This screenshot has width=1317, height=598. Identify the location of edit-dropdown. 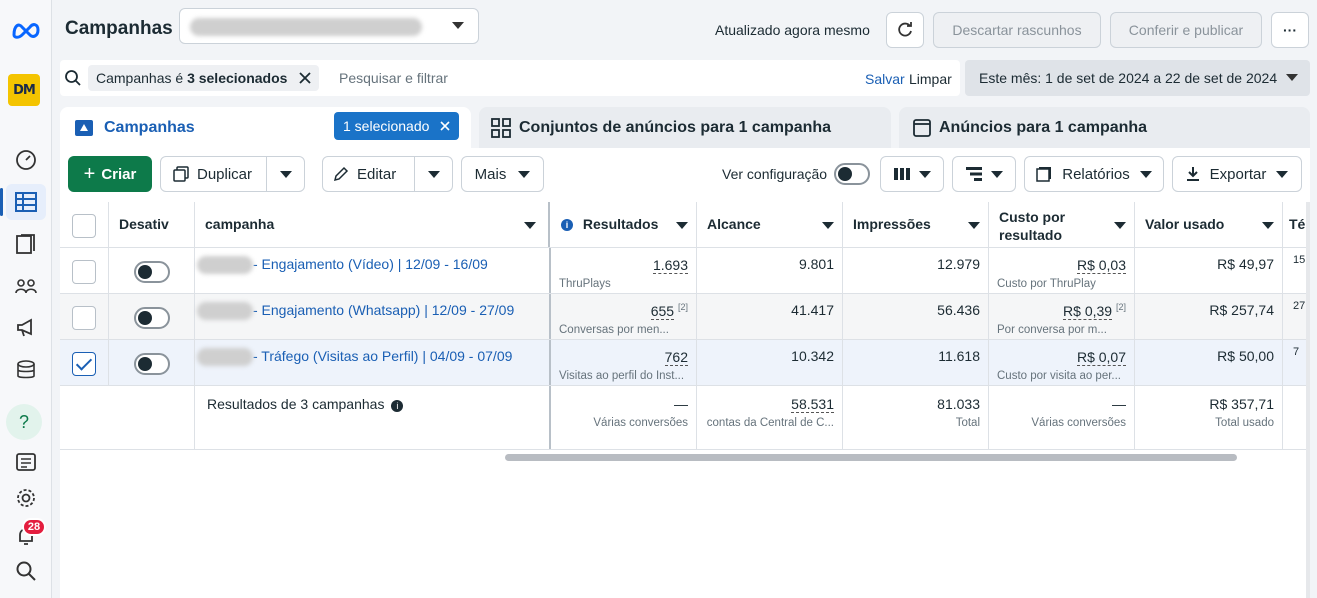
(433, 174).